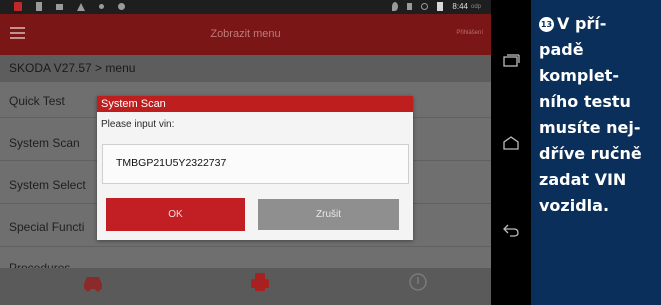 The image size is (661, 305). I want to click on status-time: 8:44, so click(460, 6).